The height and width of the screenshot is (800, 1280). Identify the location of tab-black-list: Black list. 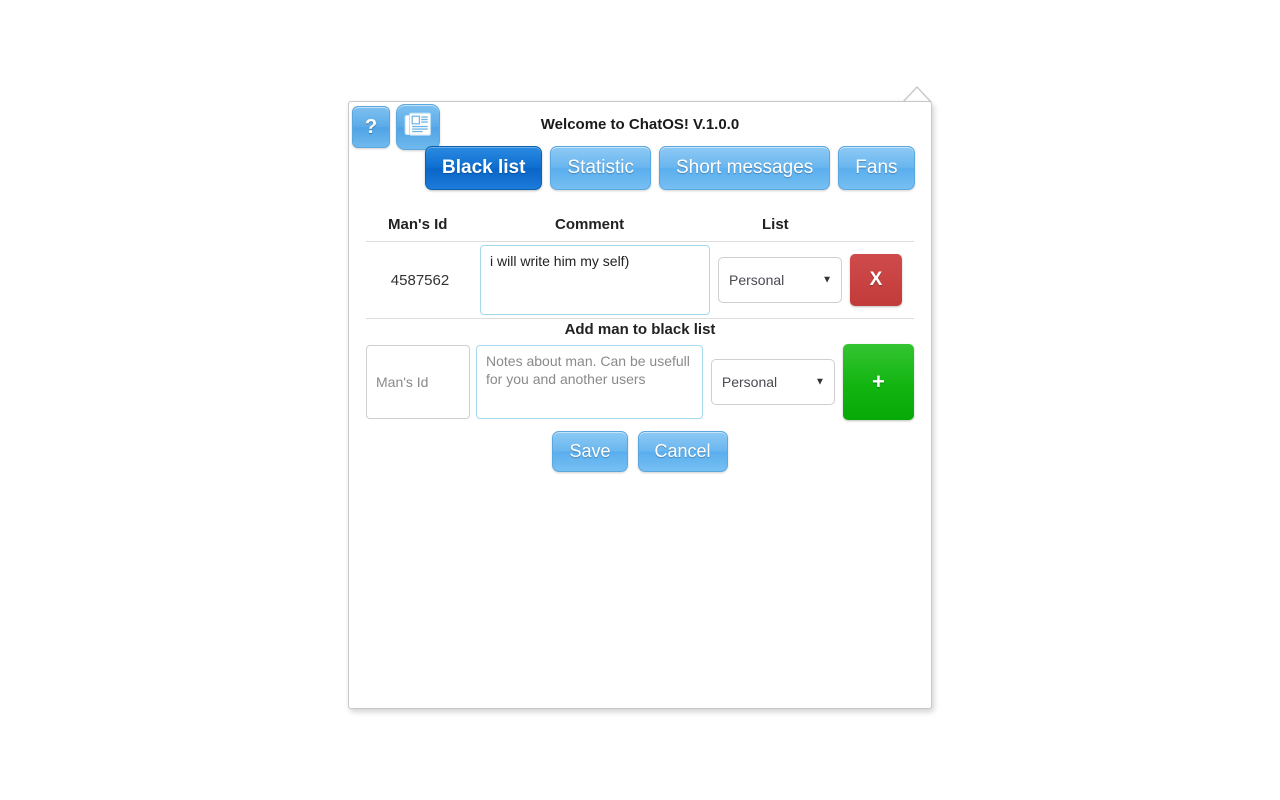
(484, 168).